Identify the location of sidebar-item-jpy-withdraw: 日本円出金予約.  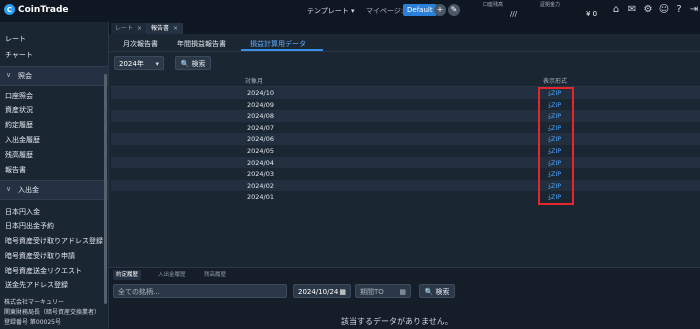
(29, 226).